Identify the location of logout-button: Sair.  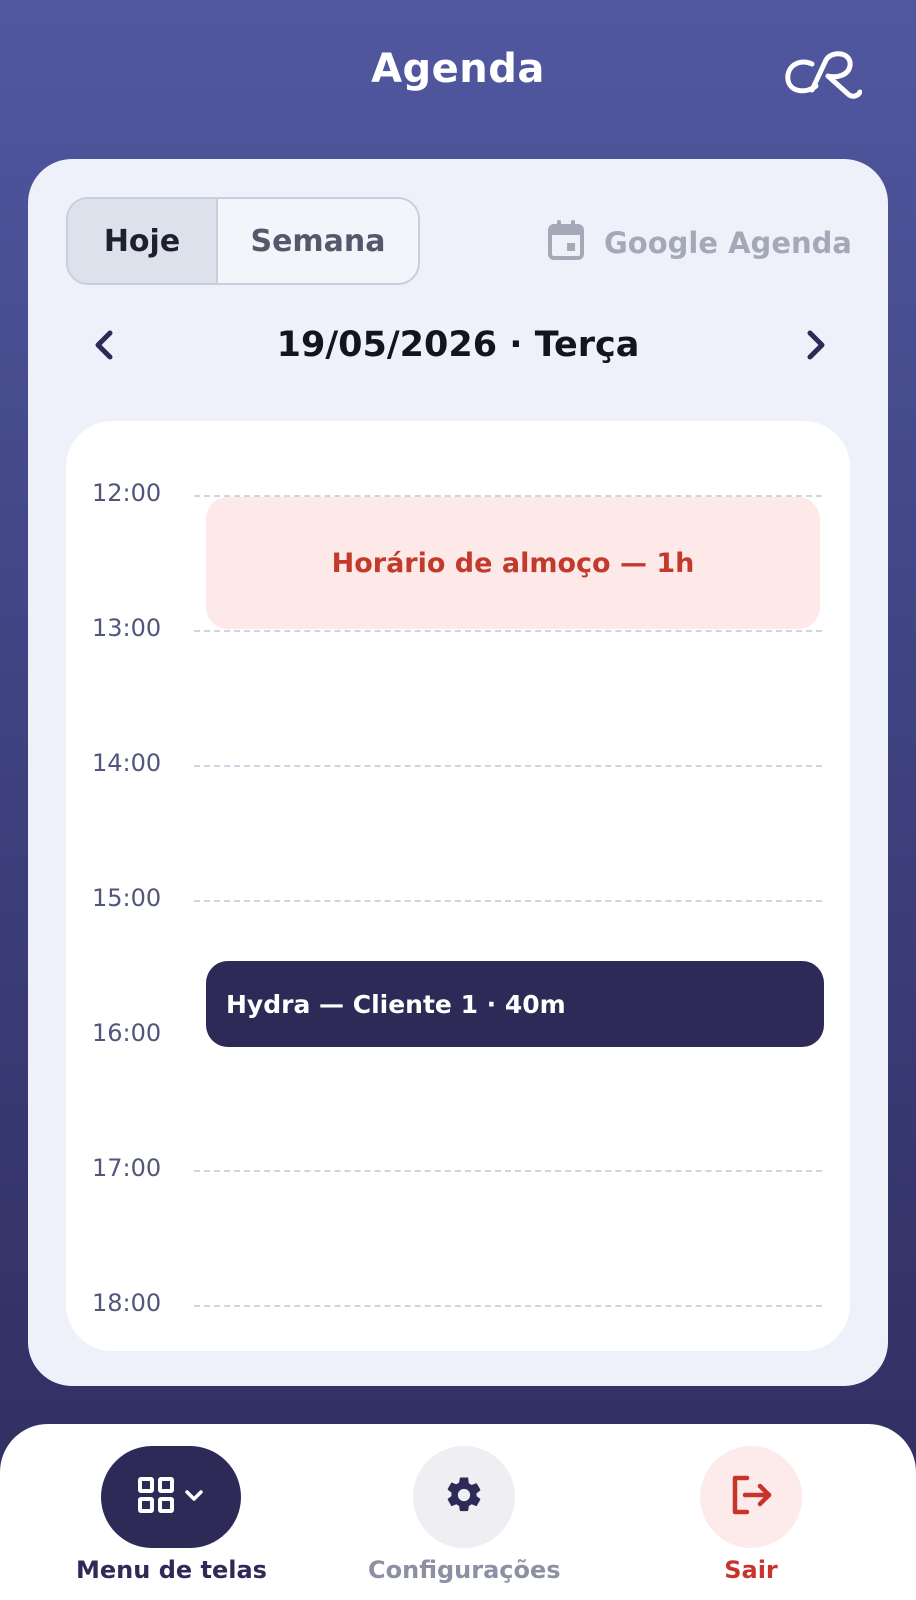
(751, 1515).